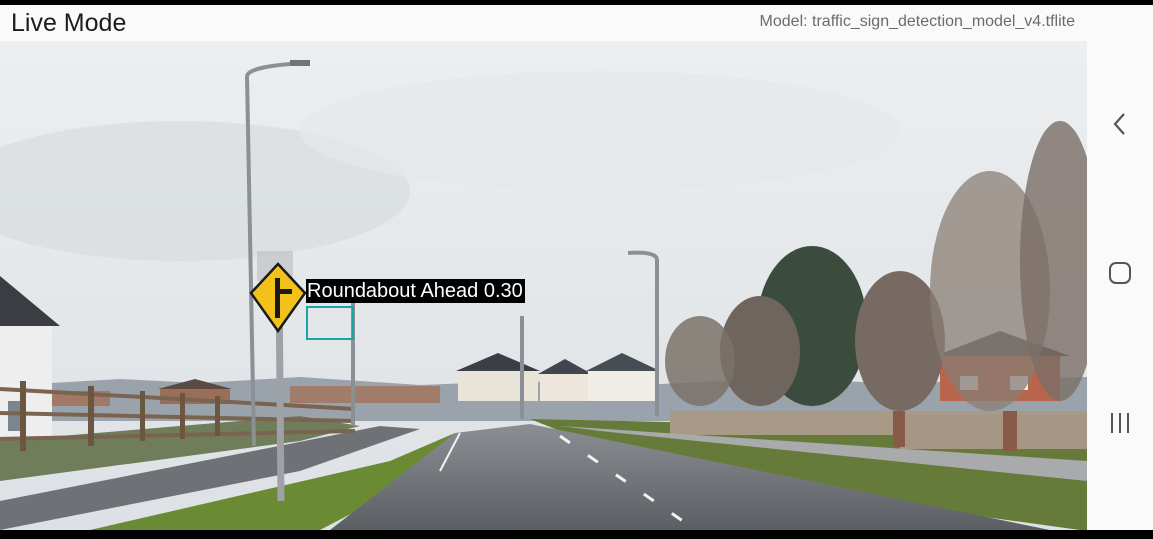  I want to click on nav-home-button, so click(1120, 273).